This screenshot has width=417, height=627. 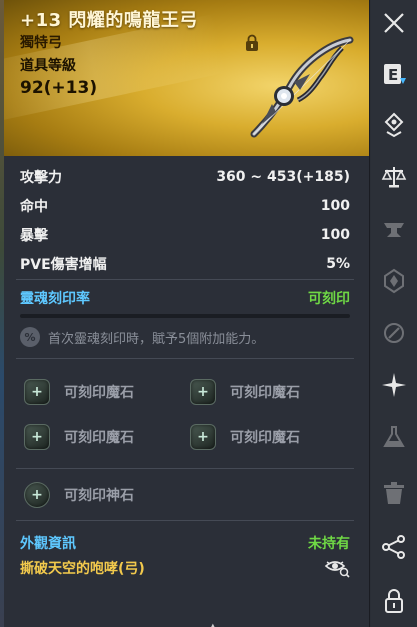 I want to click on scales-icon, so click(x=394, y=177).